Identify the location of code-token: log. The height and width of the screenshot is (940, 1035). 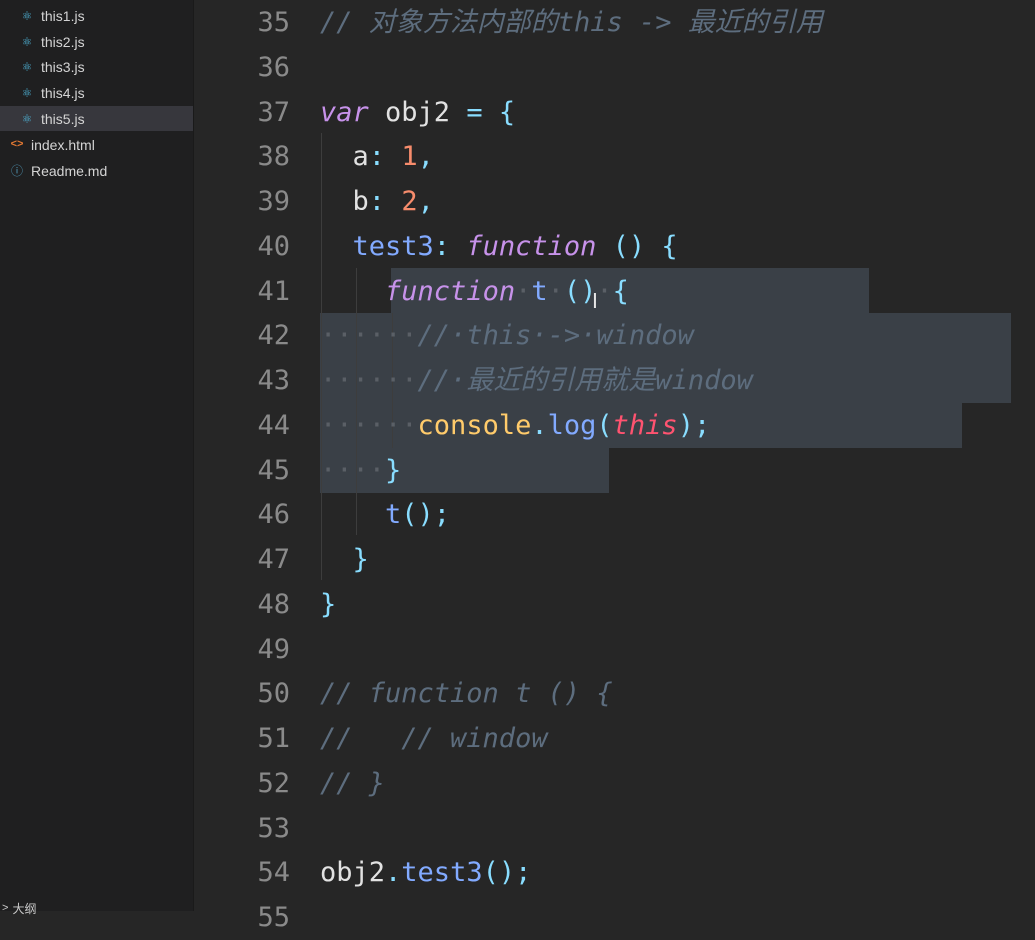
(572, 425).